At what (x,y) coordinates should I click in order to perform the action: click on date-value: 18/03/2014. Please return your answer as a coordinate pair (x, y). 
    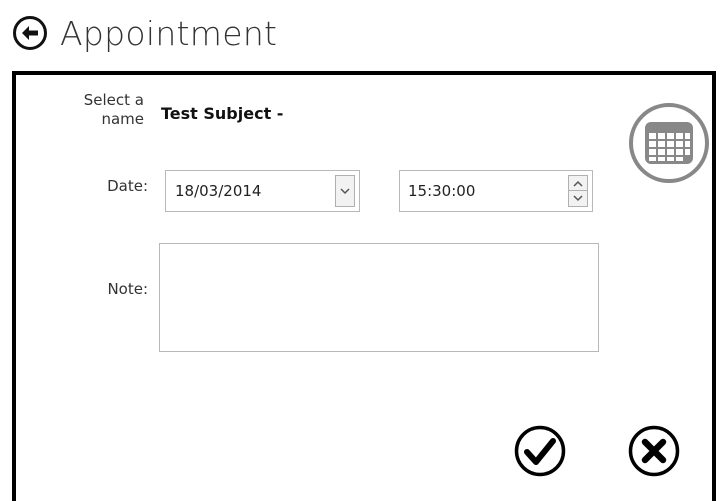
    Looking at the image, I should click on (218, 191).